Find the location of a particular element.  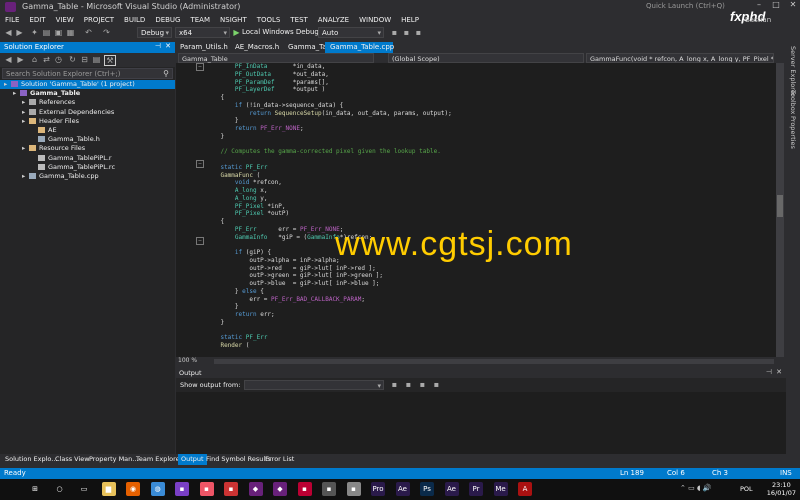

after-effects-icon: Ae is located at coordinates (402, 489).